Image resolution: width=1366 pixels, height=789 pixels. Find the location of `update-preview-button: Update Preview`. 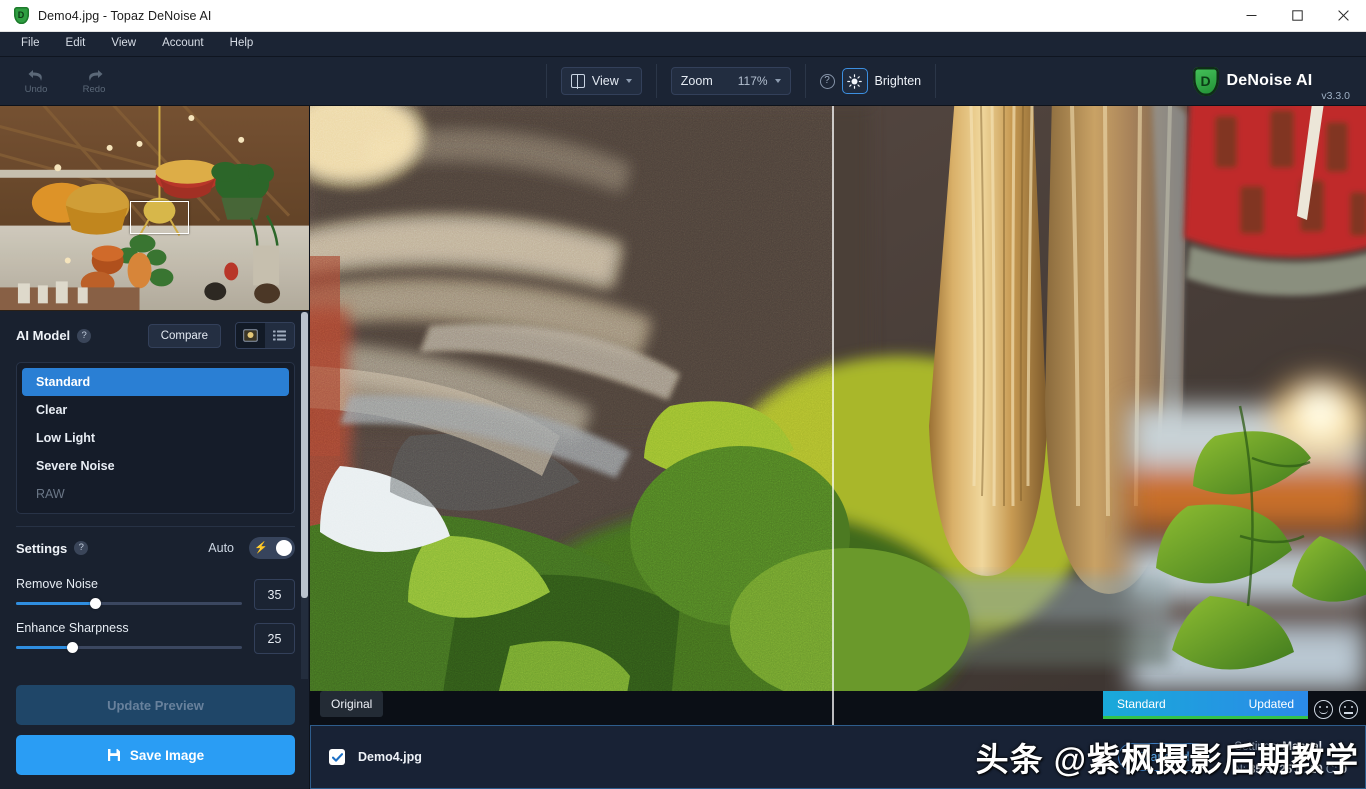

update-preview-button: Update Preview is located at coordinates (155, 705).